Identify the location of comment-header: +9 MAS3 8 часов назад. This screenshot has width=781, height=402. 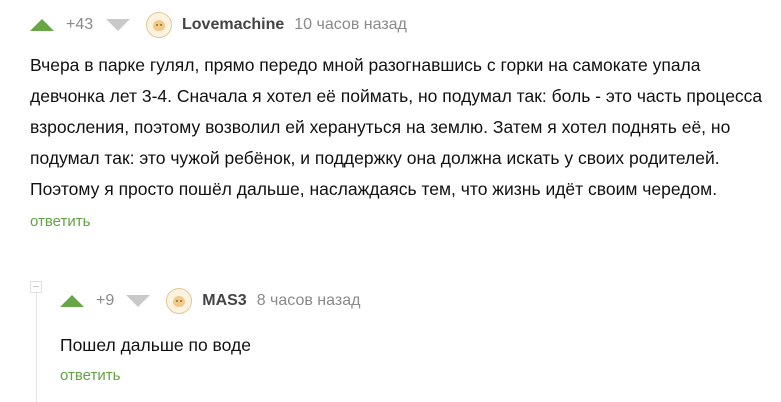
(410, 301).